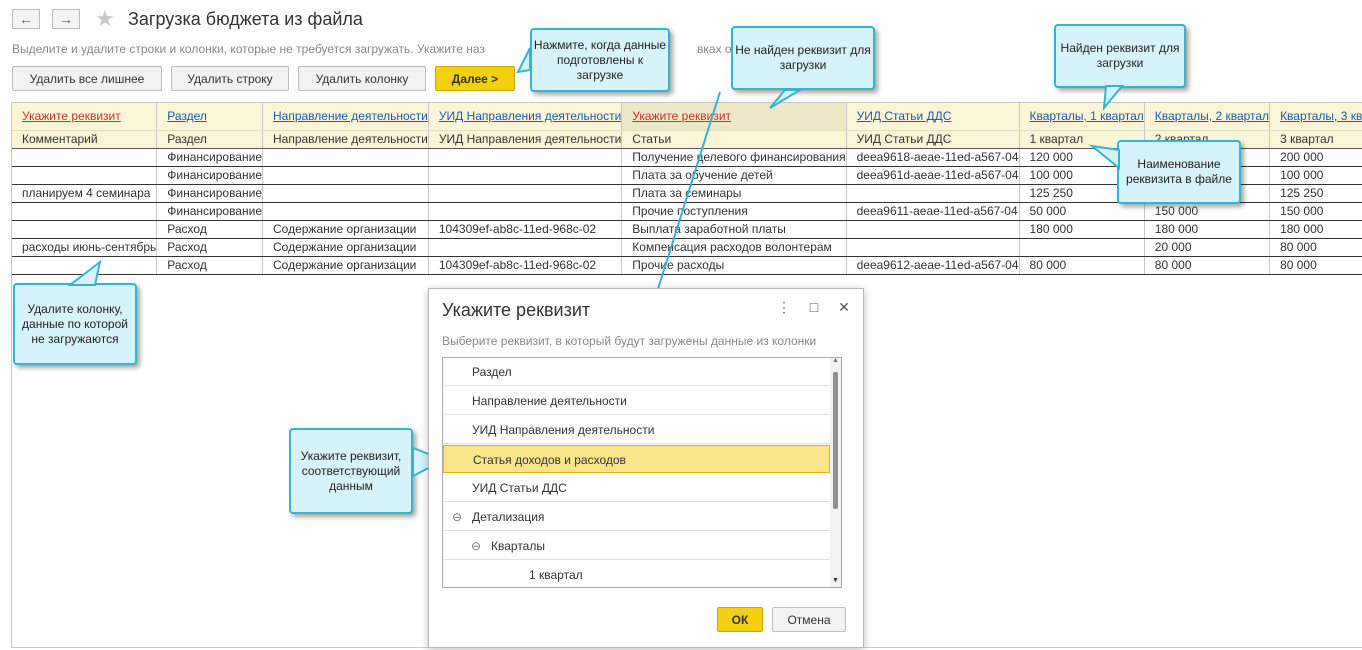 The width and height of the screenshot is (1362, 650). I want to click on attribute-list-item: ⊖ Детализация, so click(636, 517).